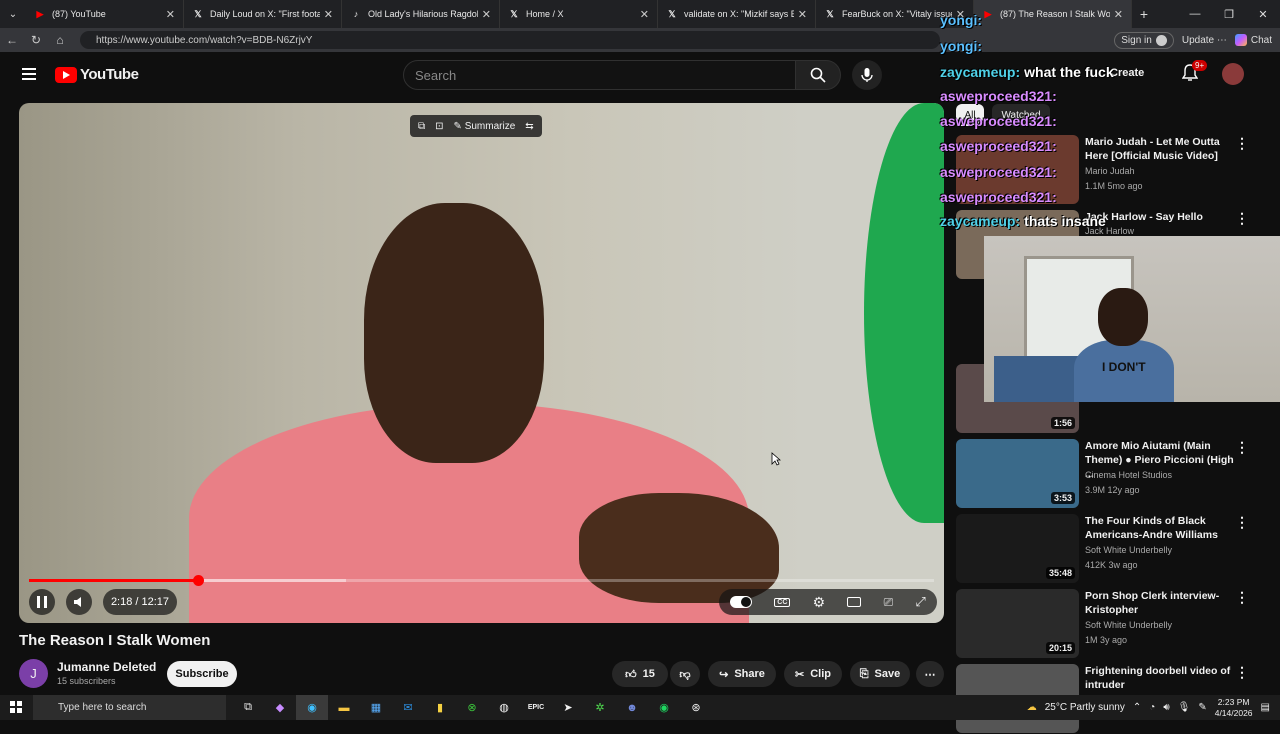 The image size is (1280, 734). I want to click on share-button: ↪ Share, so click(742, 674).